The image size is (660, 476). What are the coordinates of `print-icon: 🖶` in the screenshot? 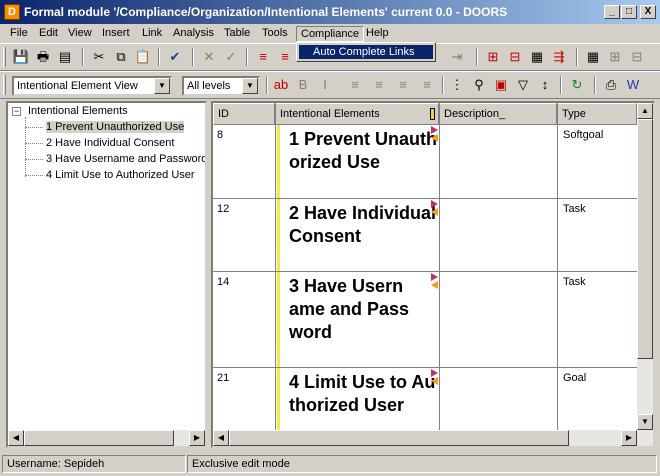 It's located at (43, 57).